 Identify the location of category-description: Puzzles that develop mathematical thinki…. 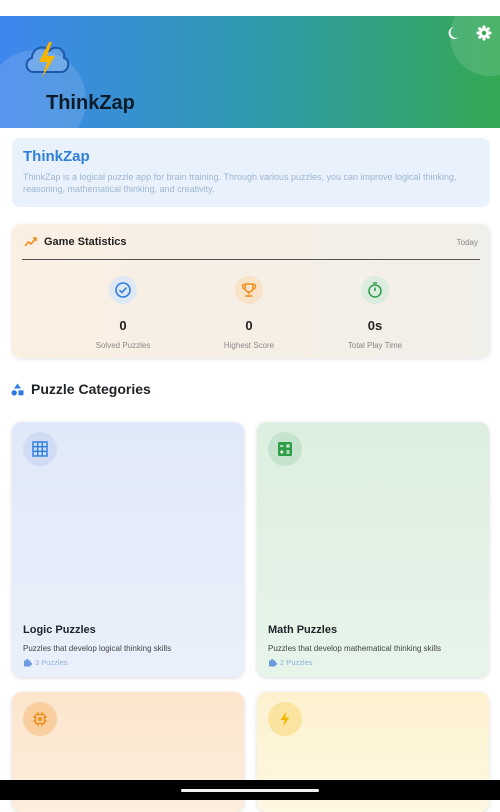
(354, 648).